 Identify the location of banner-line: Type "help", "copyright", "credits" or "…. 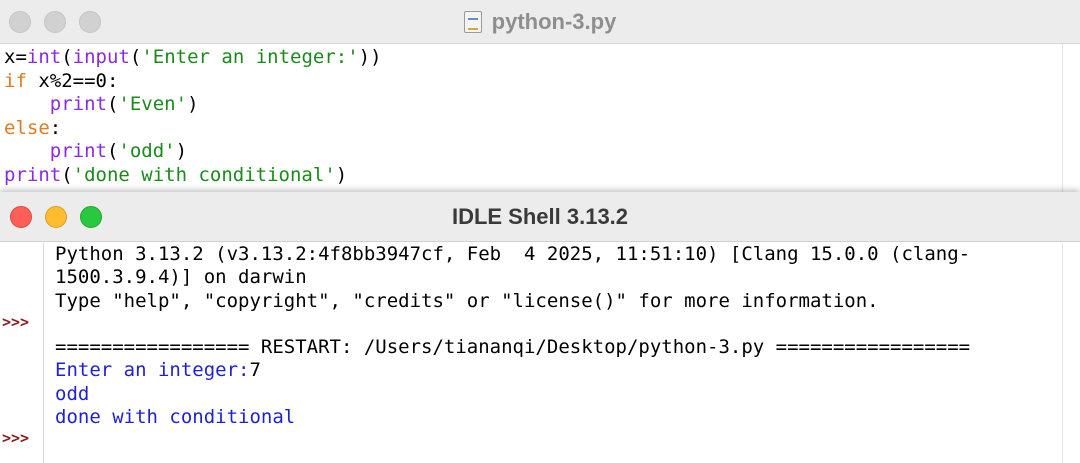
(467, 300).